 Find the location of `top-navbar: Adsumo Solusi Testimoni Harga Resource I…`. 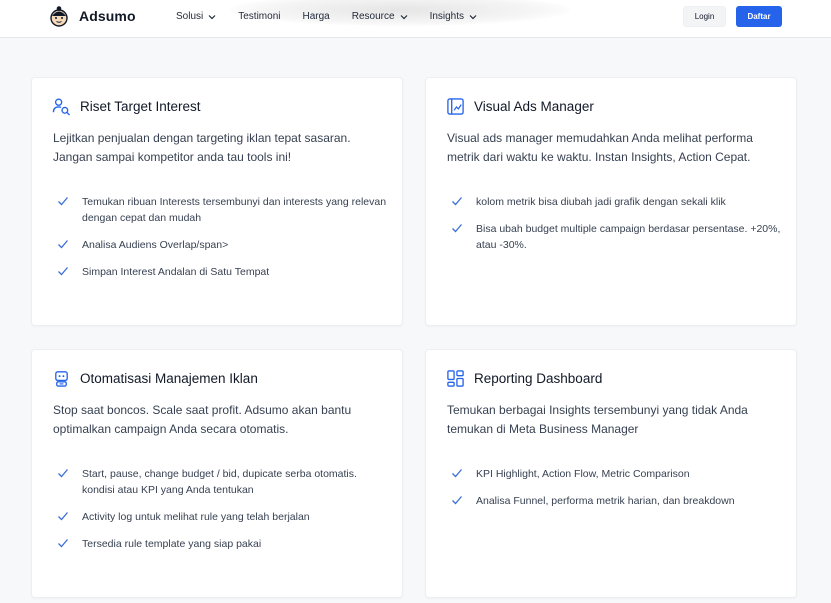

top-navbar: Adsumo Solusi Testimoni Harga Resource I… is located at coordinates (415, 19).